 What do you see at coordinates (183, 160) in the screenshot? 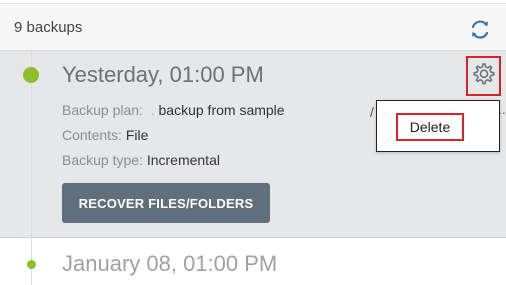
I see `backup-type-value: Incremental` at bounding box center [183, 160].